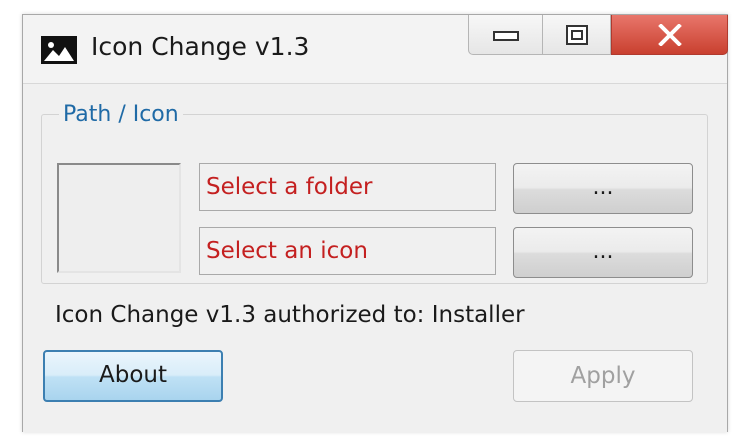 The image size is (750, 448). What do you see at coordinates (59, 50) in the screenshot?
I see `image-icon` at bounding box center [59, 50].